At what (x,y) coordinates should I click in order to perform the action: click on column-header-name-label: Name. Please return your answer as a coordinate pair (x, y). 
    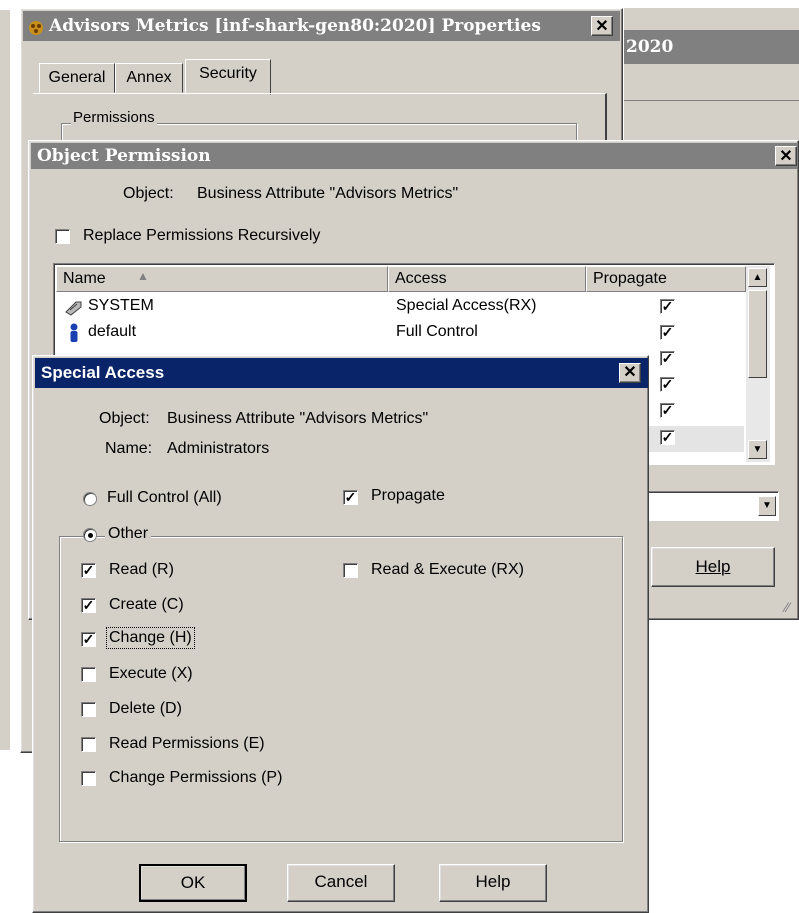
    Looking at the image, I should click on (84, 278).